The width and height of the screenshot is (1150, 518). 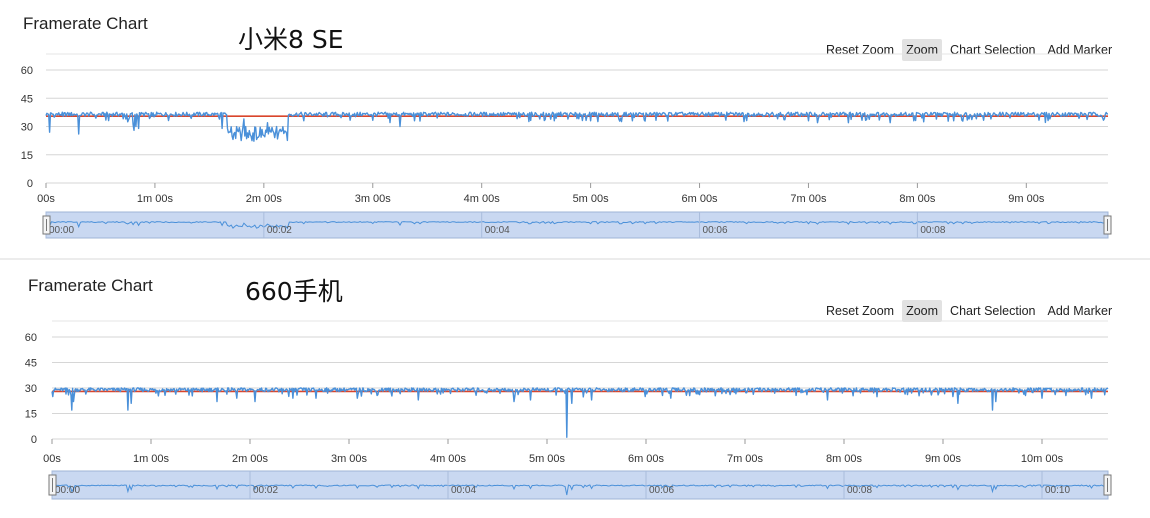 What do you see at coordinates (1042, 459) in the screenshot?
I see `x-tick-label: 10m 00s` at bounding box center [1042, 459].